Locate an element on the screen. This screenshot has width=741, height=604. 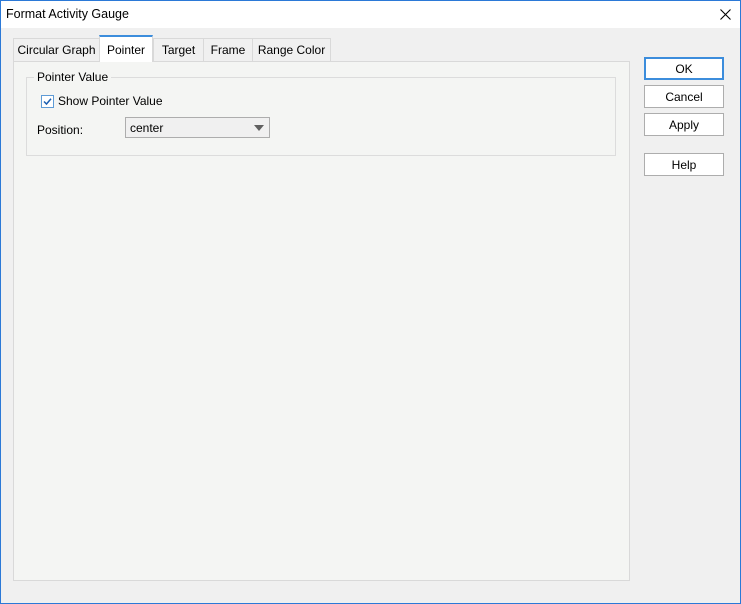
show-pointer-value-checkbox is located at coordinates (47, 101).